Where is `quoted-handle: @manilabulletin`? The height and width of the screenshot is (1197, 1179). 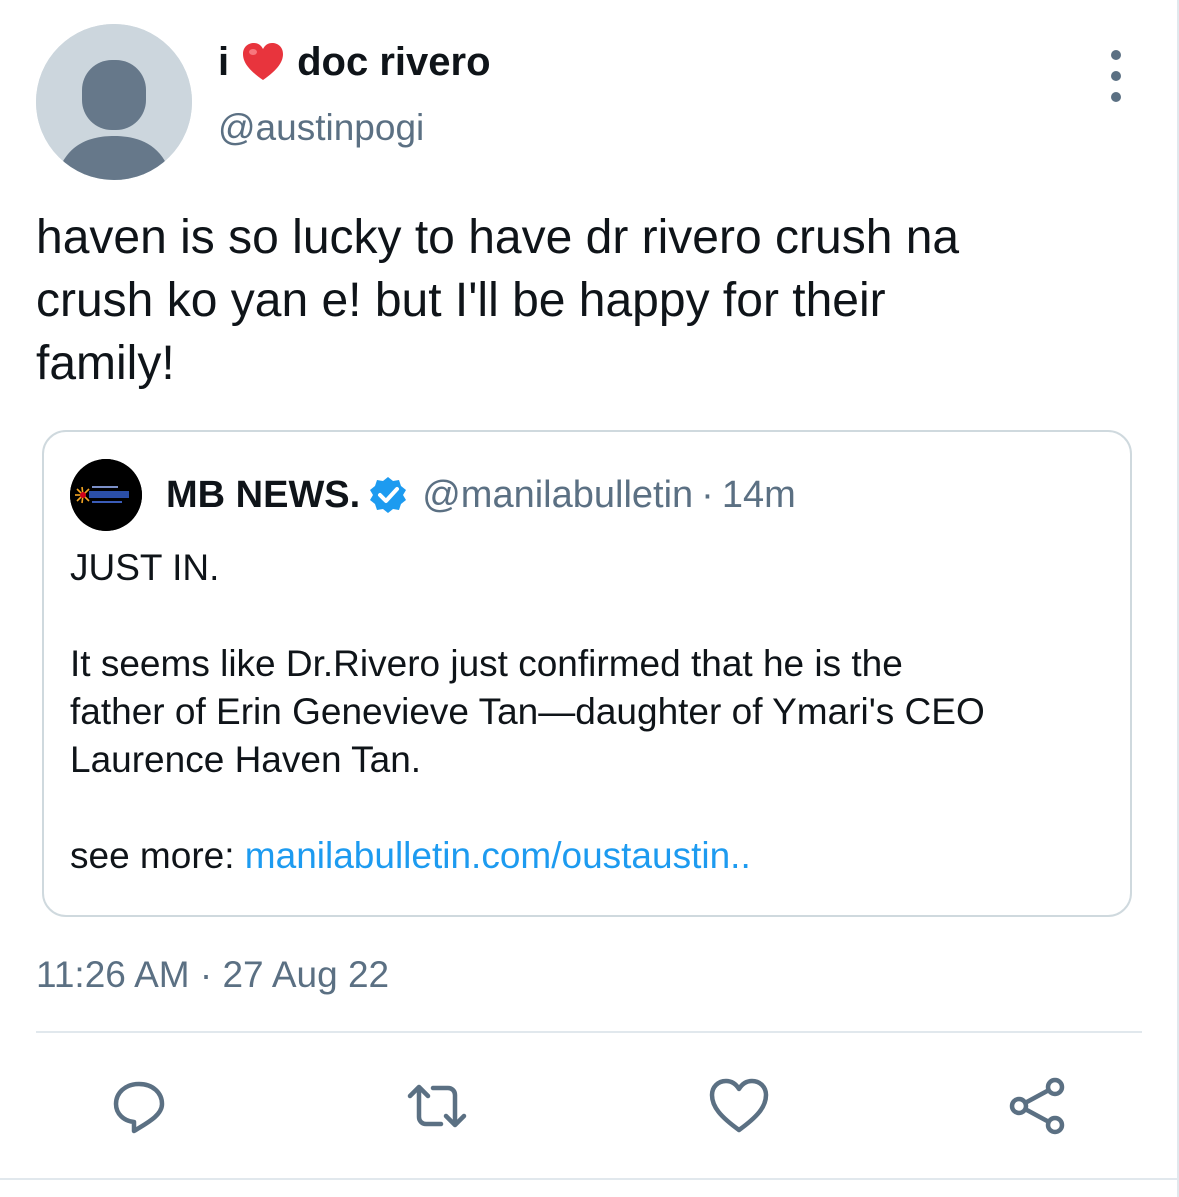 quoted-handle: @manilabulletin is located at coordinates (557, 495).